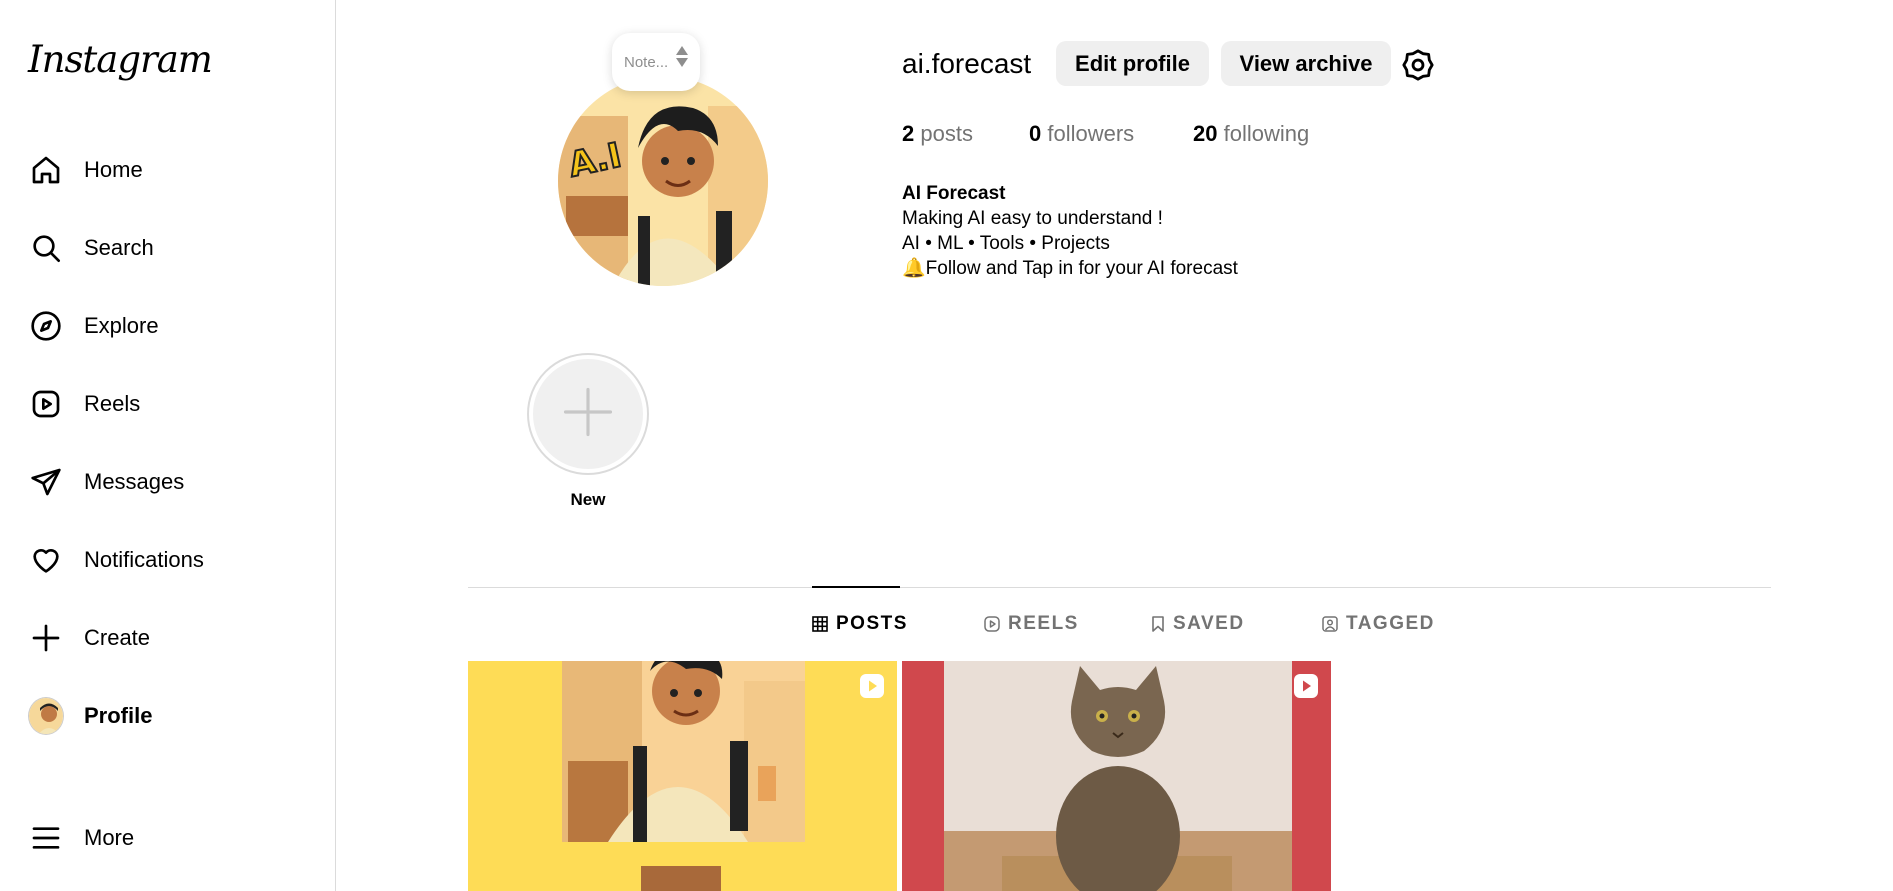 The image size is (1893, 891). I want to click on new-highlight-button, so click(588, 414).